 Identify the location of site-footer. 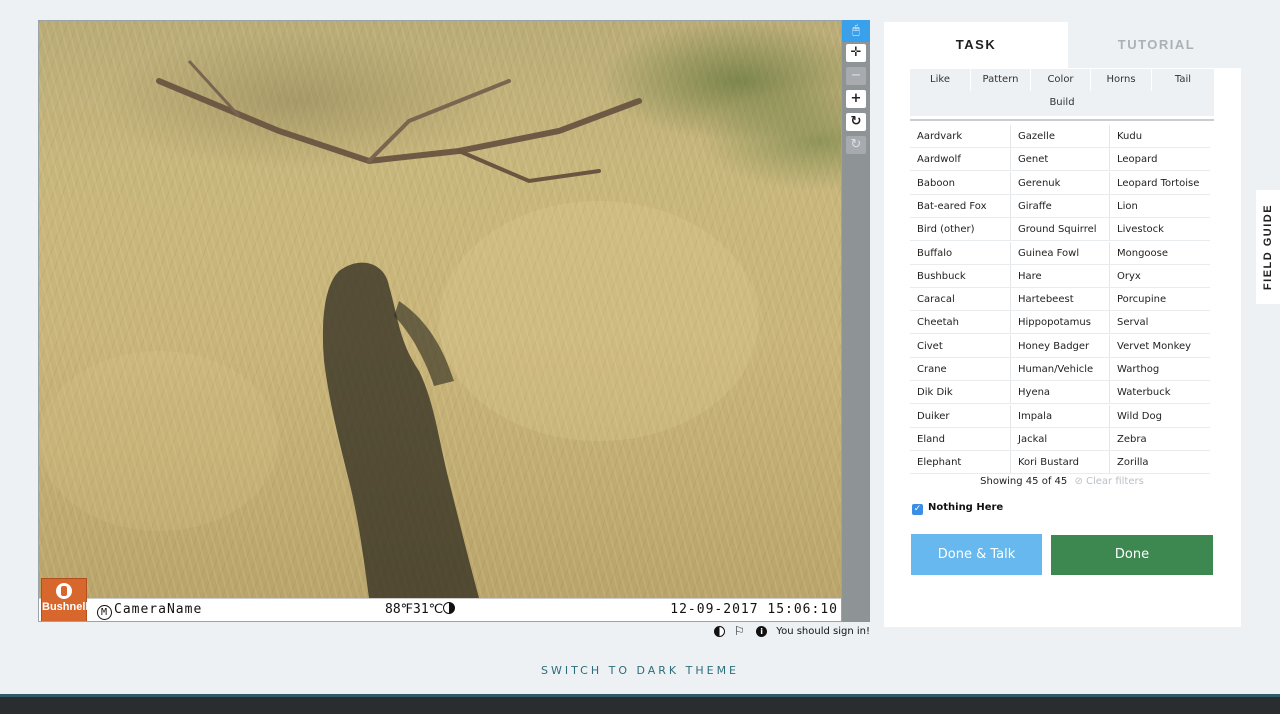
(640, 704).